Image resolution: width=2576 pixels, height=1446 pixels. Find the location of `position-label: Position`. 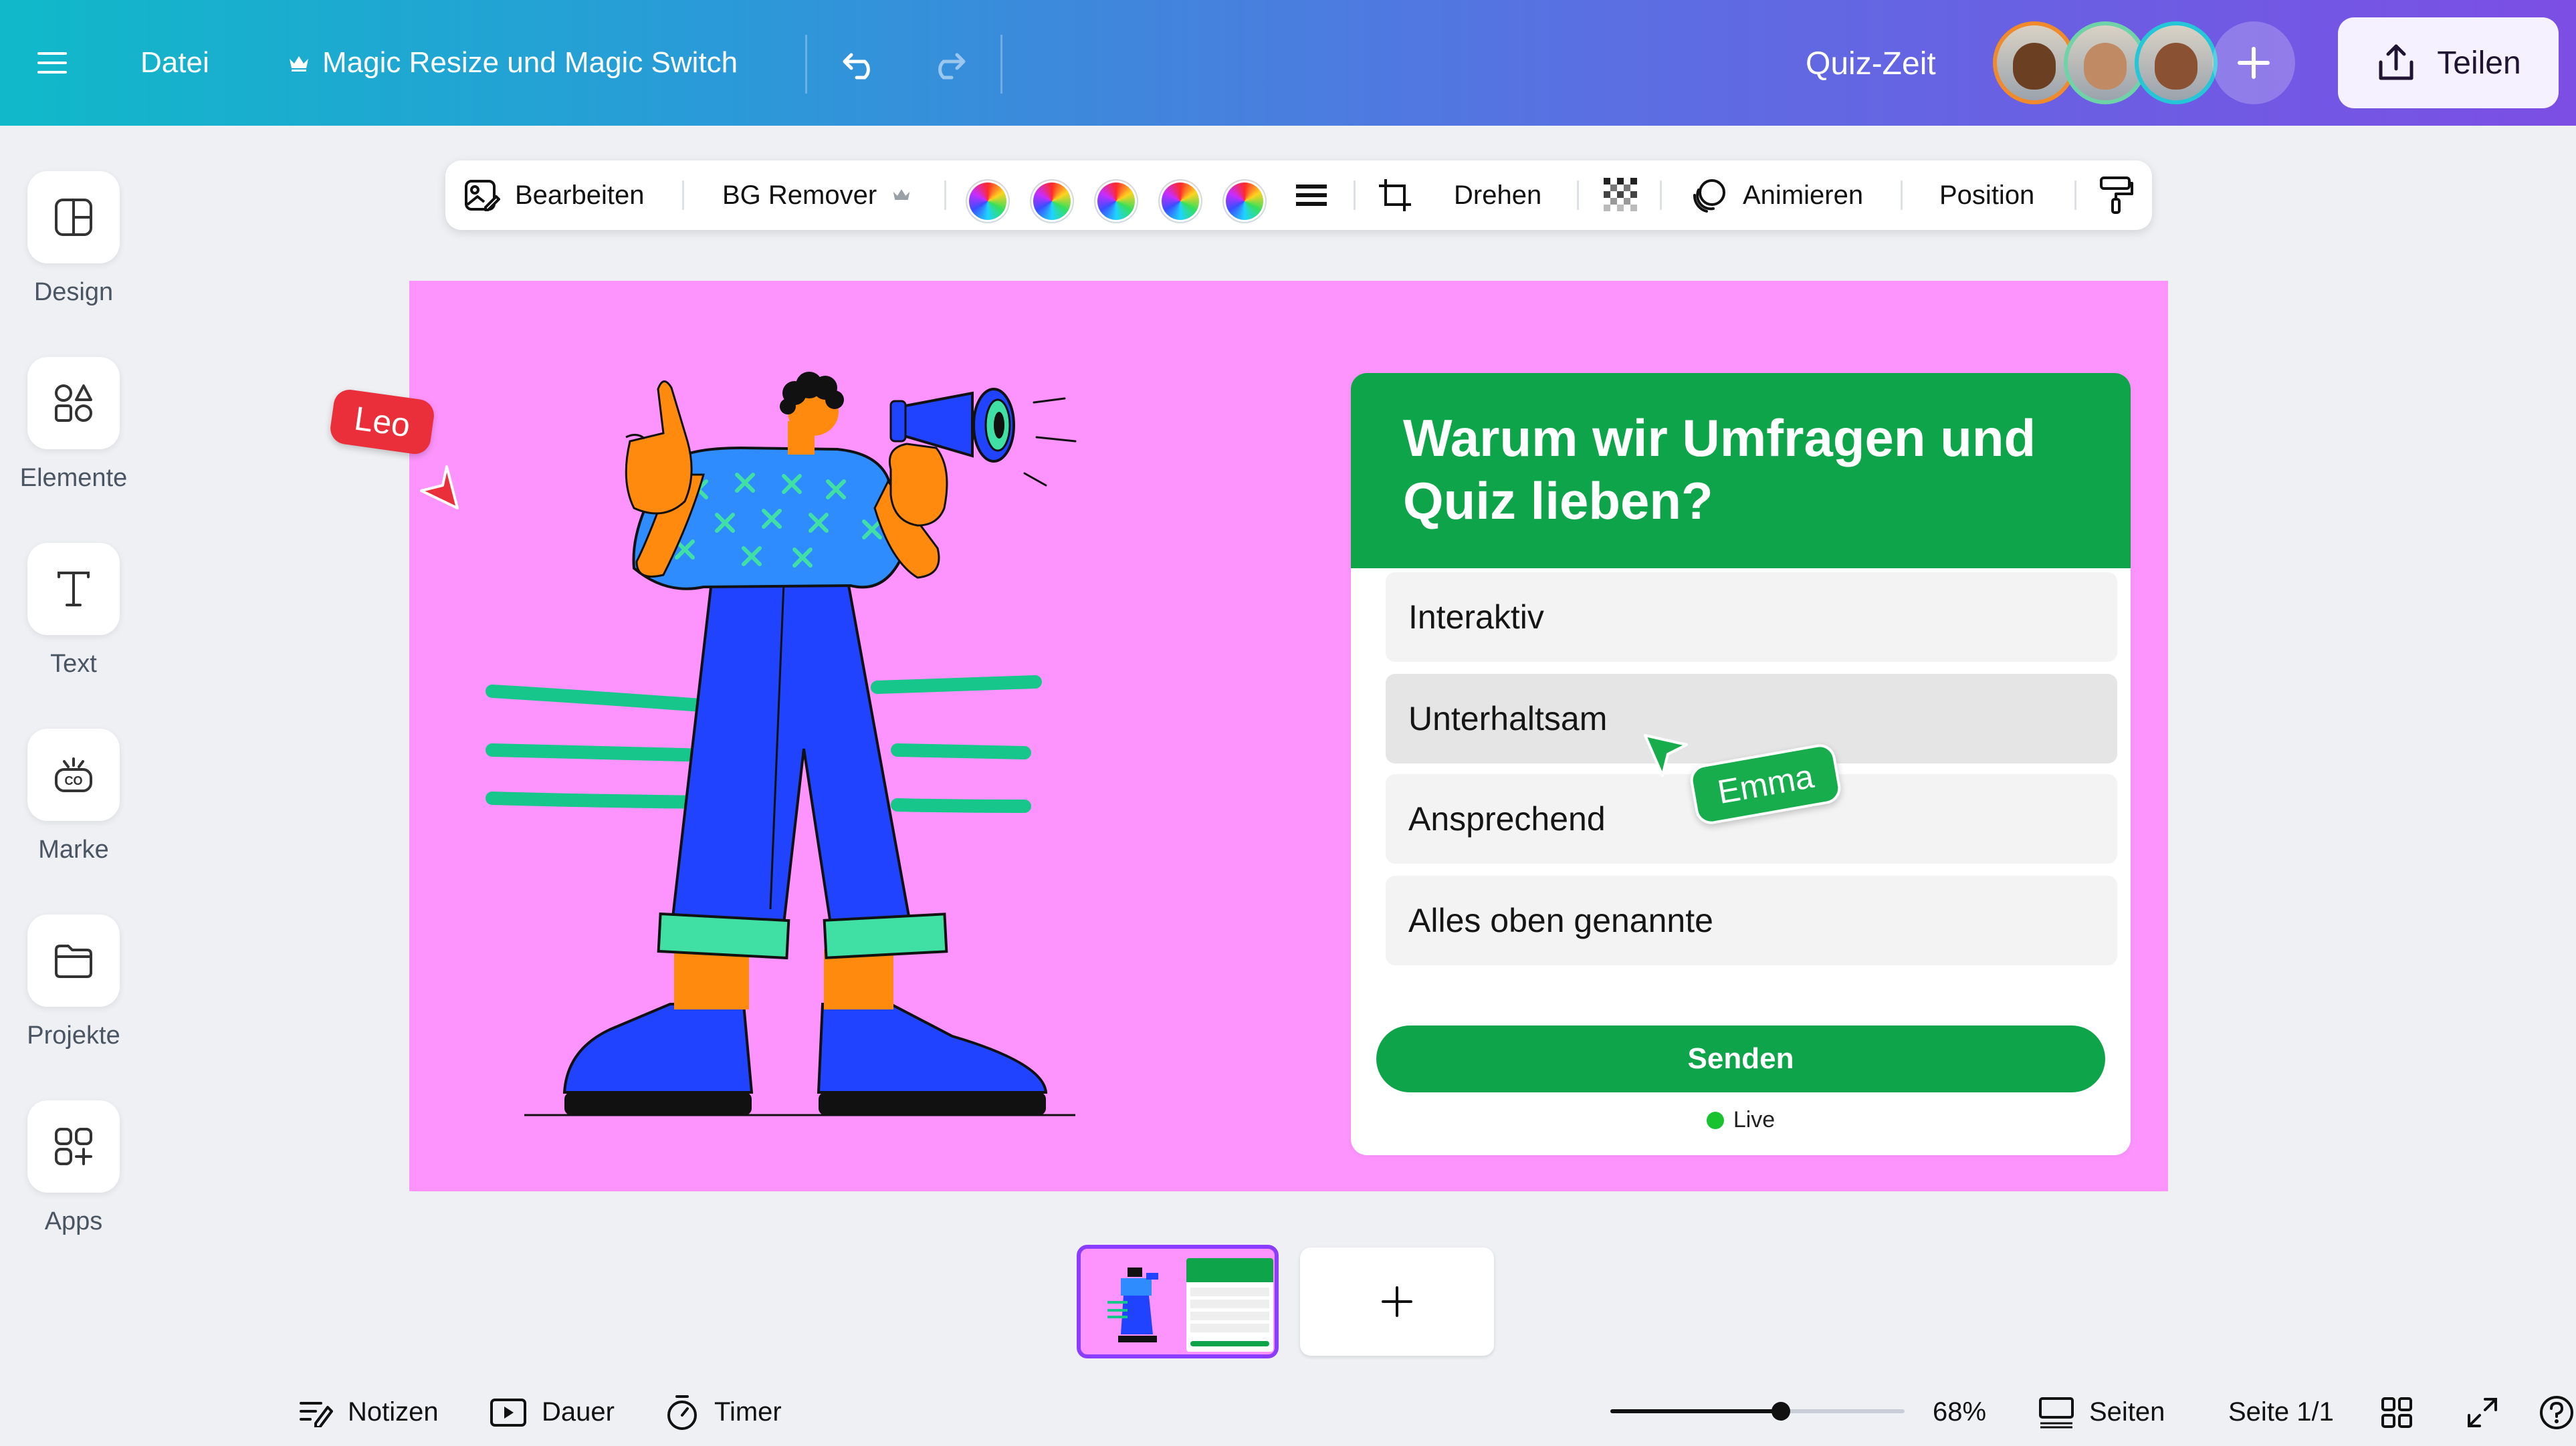

position-label: Position is located at coordinates (1987, 195).